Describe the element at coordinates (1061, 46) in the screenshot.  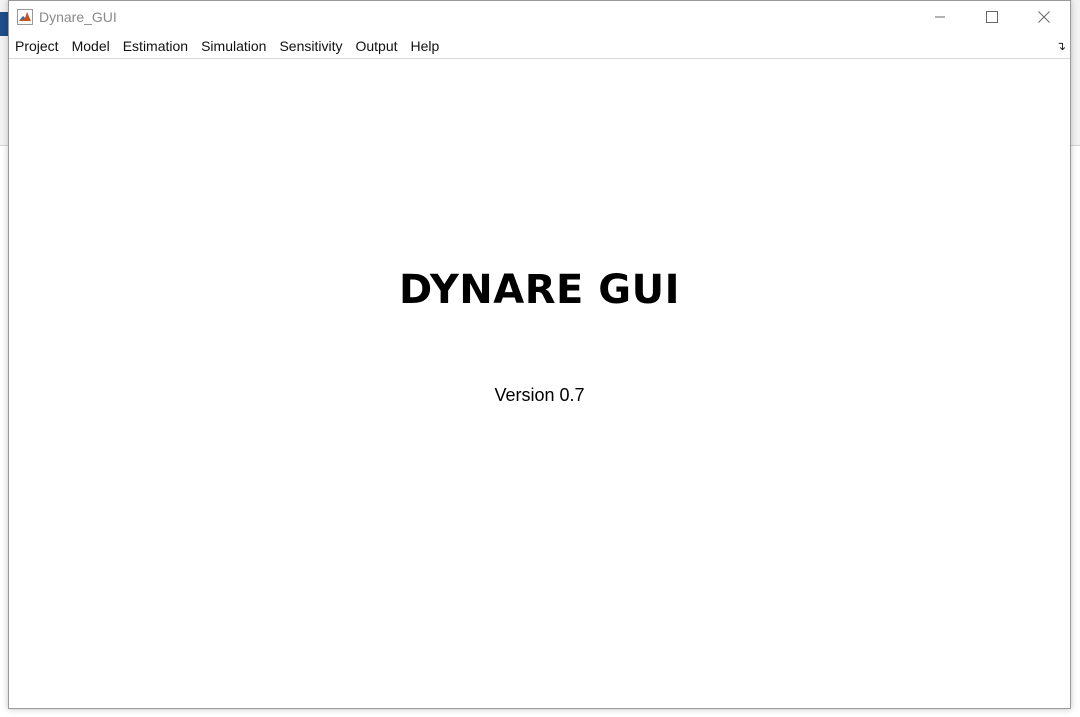
I see `undock-arrow-icon: ↴` at that location.